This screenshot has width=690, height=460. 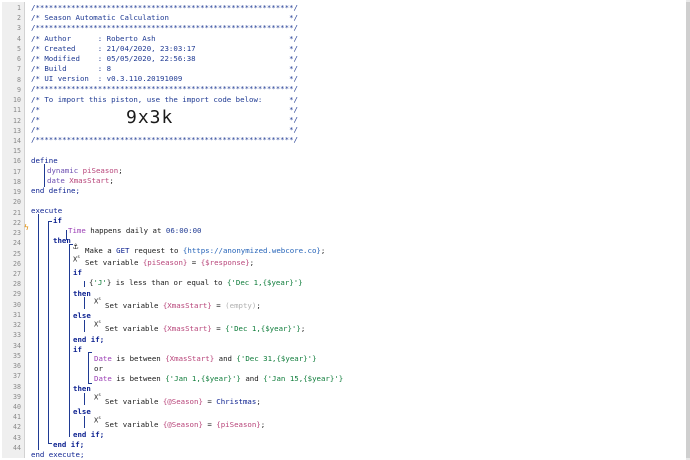 I want to click on or-operator: or, so click(x=98, y=369).